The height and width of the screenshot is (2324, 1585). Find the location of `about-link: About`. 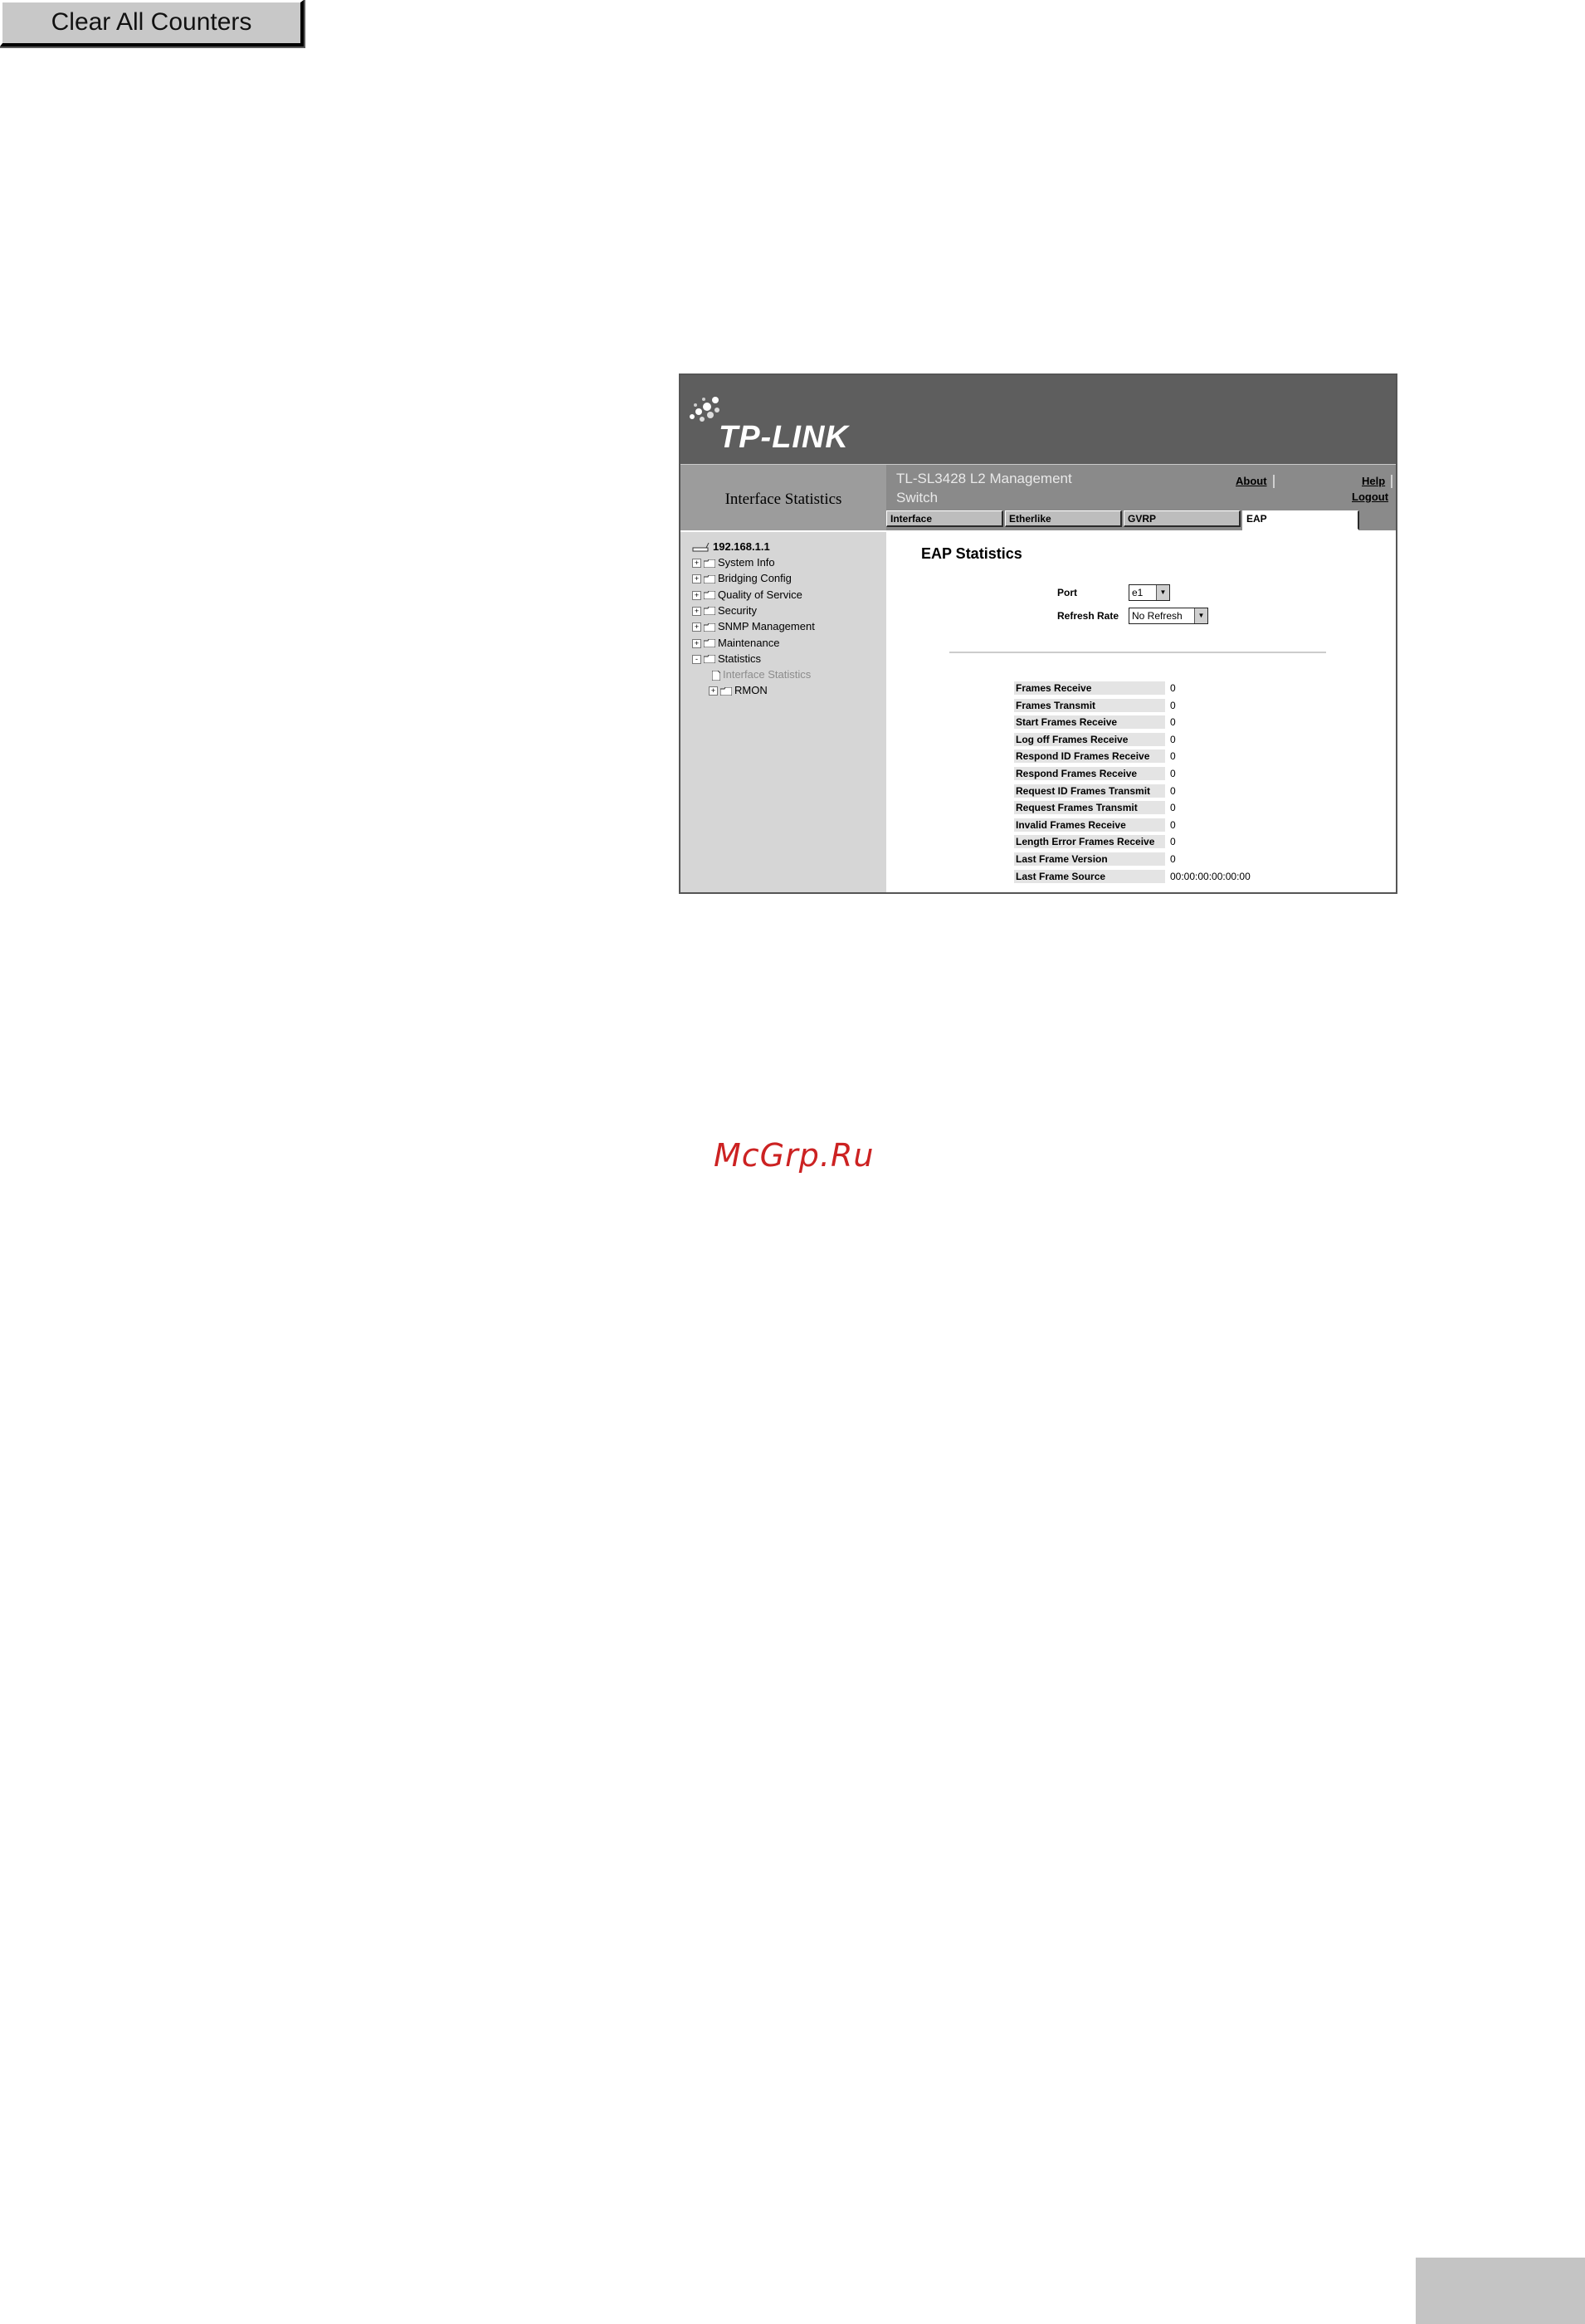

about-link: About is located at coordinates (1251, 481).